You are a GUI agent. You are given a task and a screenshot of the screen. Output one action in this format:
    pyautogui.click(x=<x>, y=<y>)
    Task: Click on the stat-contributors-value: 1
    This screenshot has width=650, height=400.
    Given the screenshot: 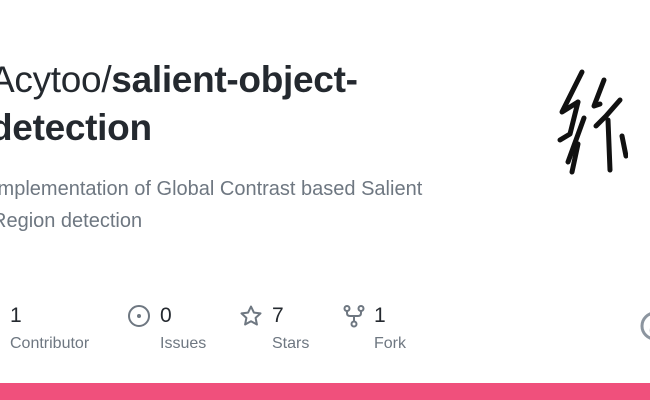 What is the action you would take?
    pyautogui.click(x=16, y=315)
    